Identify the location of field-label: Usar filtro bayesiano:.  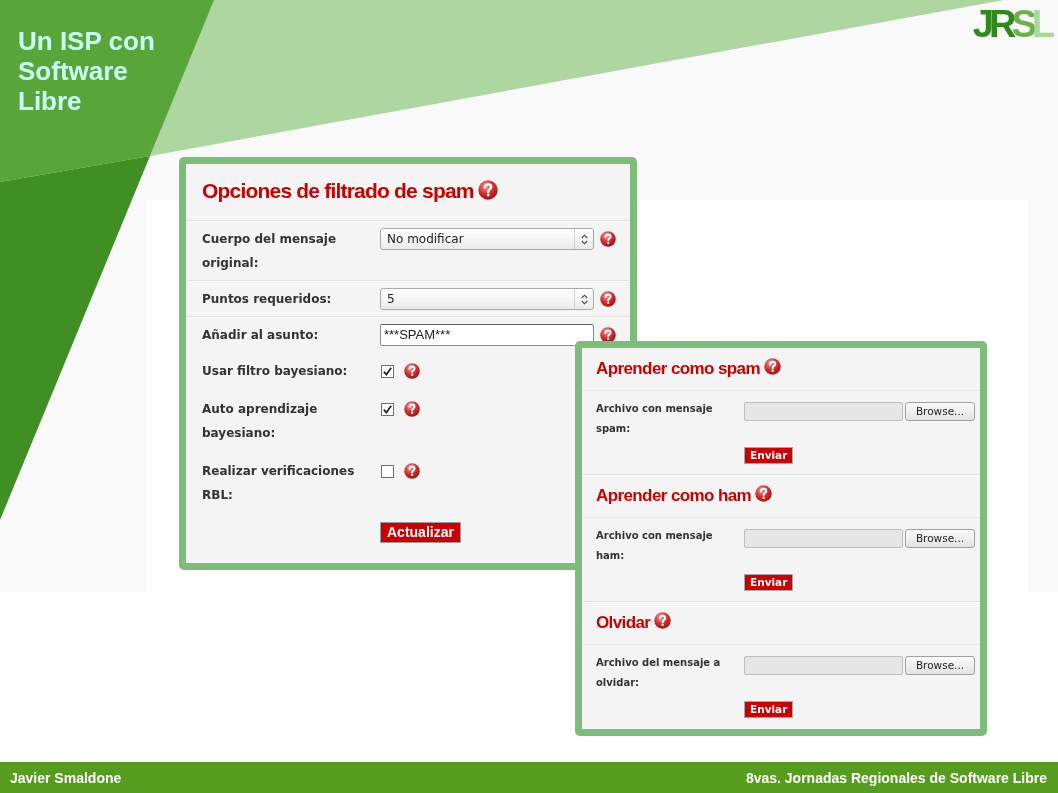
(275, 371).